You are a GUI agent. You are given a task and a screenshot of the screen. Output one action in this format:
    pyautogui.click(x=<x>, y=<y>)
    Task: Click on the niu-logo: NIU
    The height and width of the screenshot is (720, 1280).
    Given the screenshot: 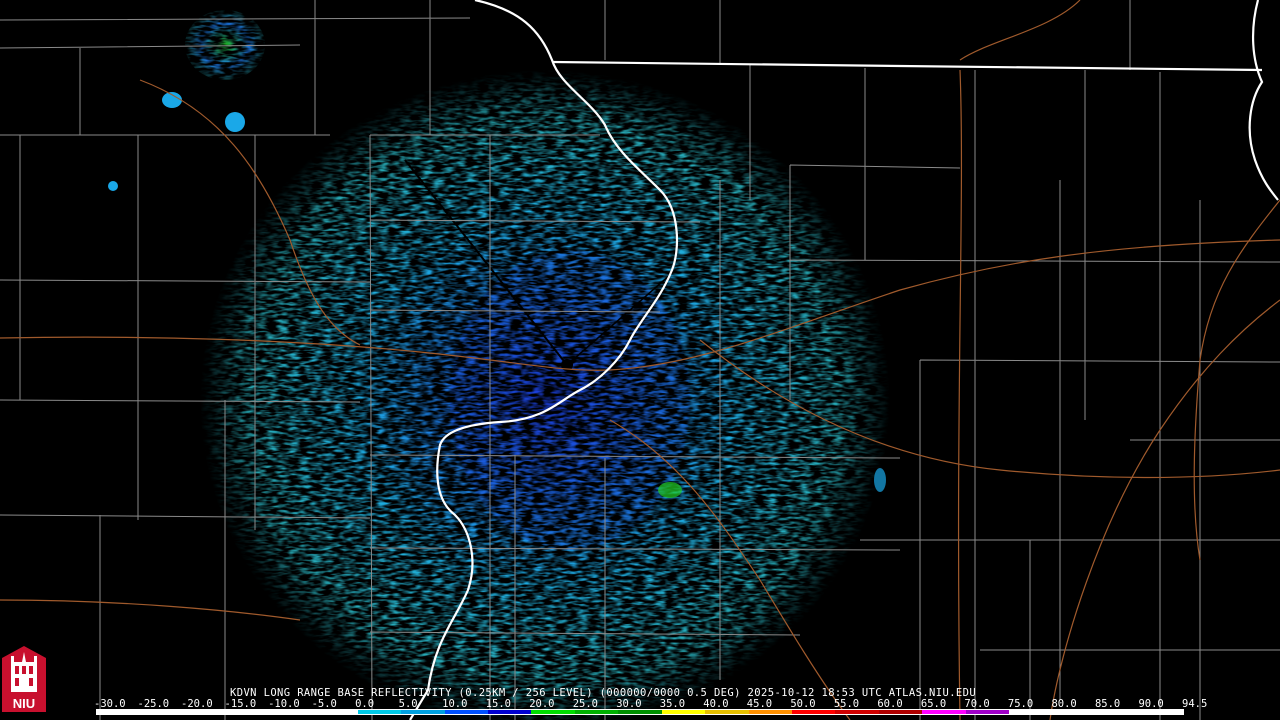 What is the action you would take?
    pyautogui.click(x=24, y=681)
    